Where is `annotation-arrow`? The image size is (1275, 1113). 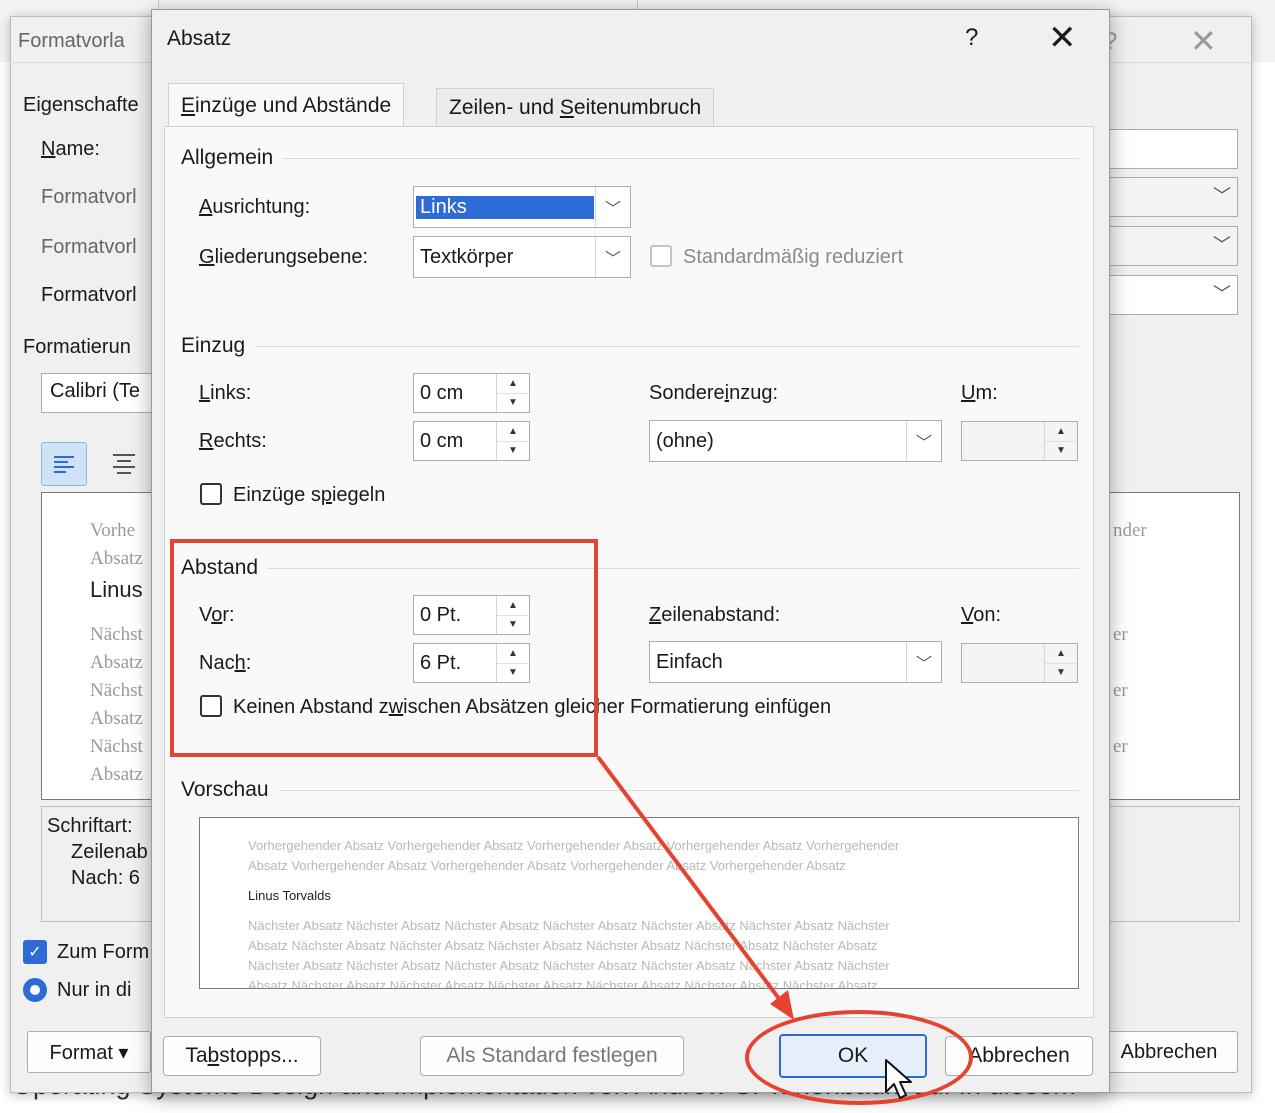 annotation-arrow is located at coordinates (695, 887).